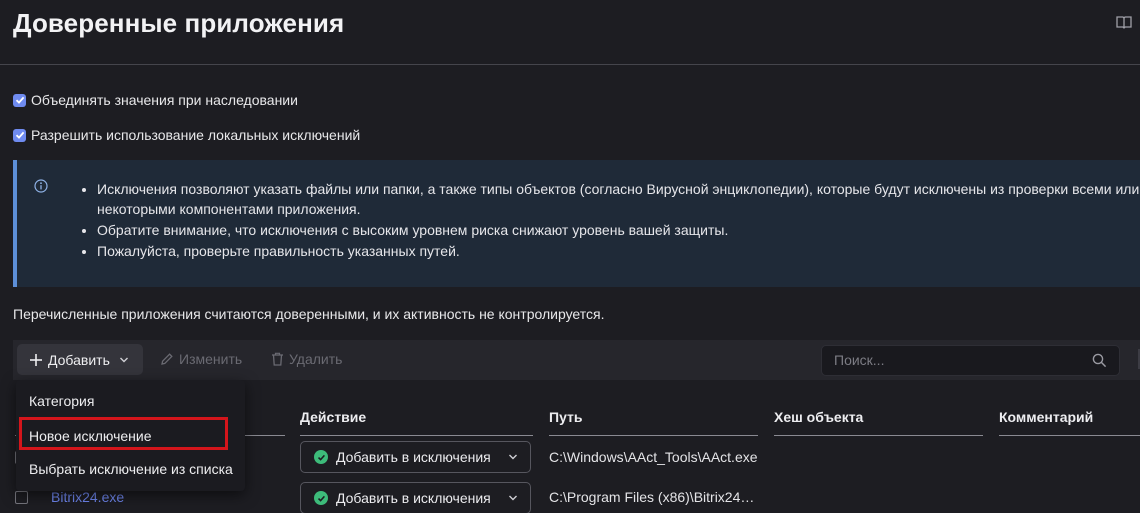 This screenshot has height=513, width=1140. I want to click on page-title: Доверенные приложения, so click(179, 23).